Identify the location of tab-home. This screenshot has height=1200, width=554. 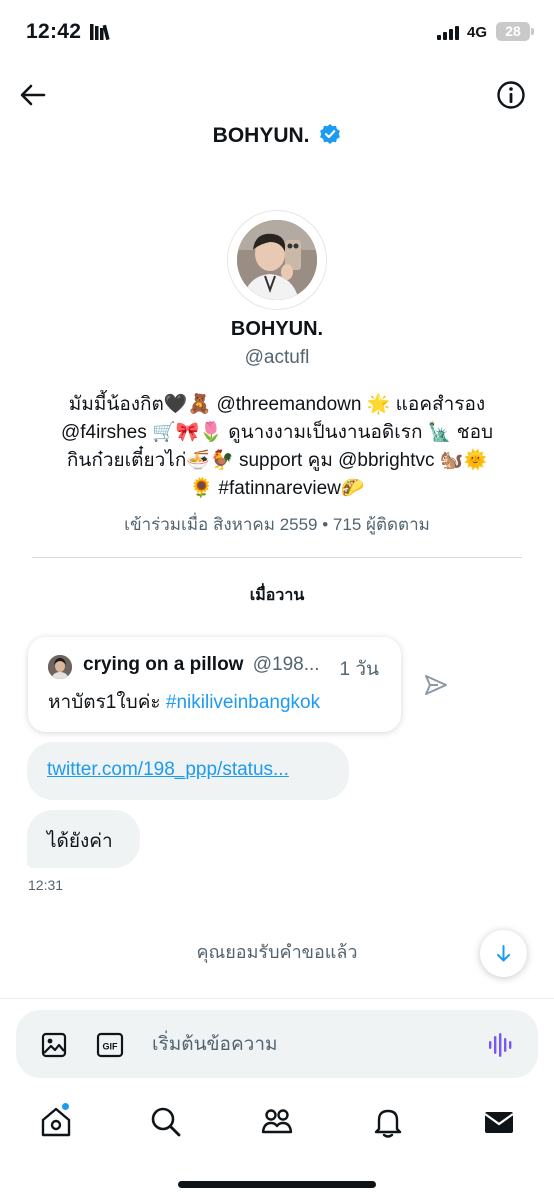
(56, 1121).